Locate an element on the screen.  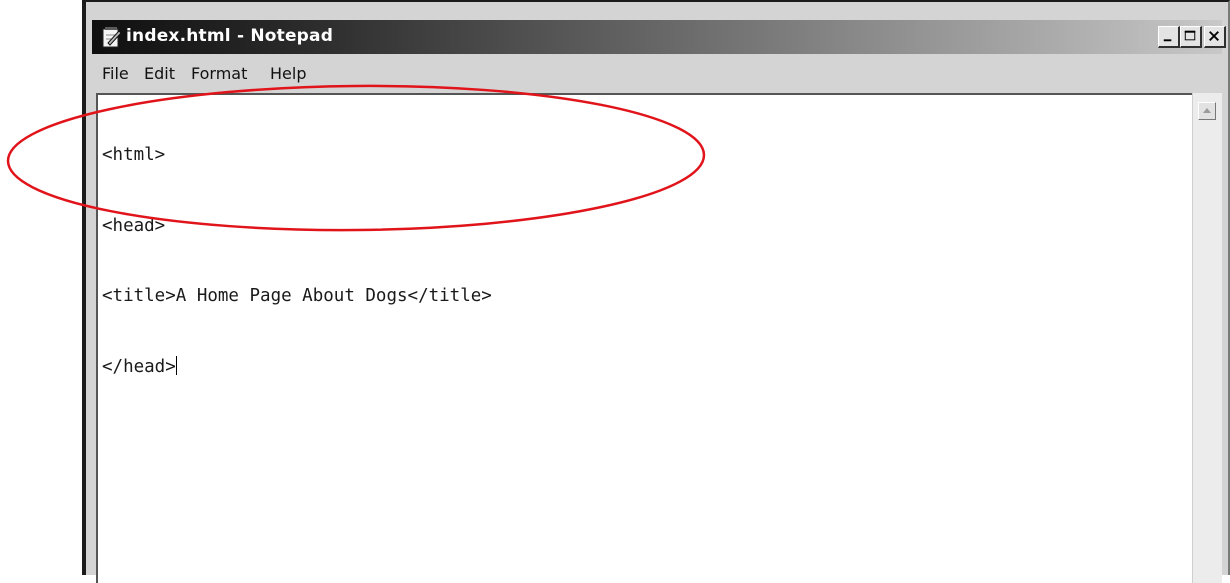
code-line-with-caret: </head> is located at coordinates (297, 367).